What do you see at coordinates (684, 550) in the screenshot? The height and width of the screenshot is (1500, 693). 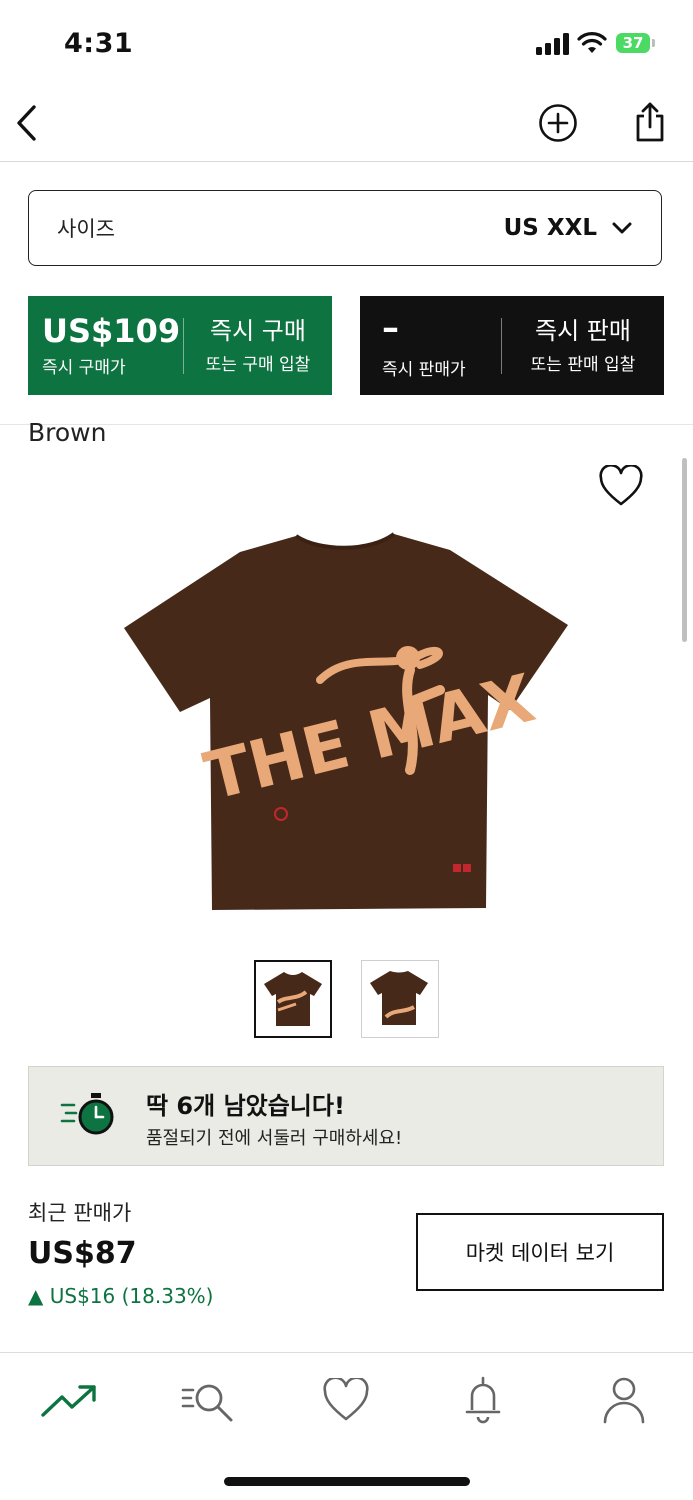 I see `scrollbar` at bounding box center [684, 550].